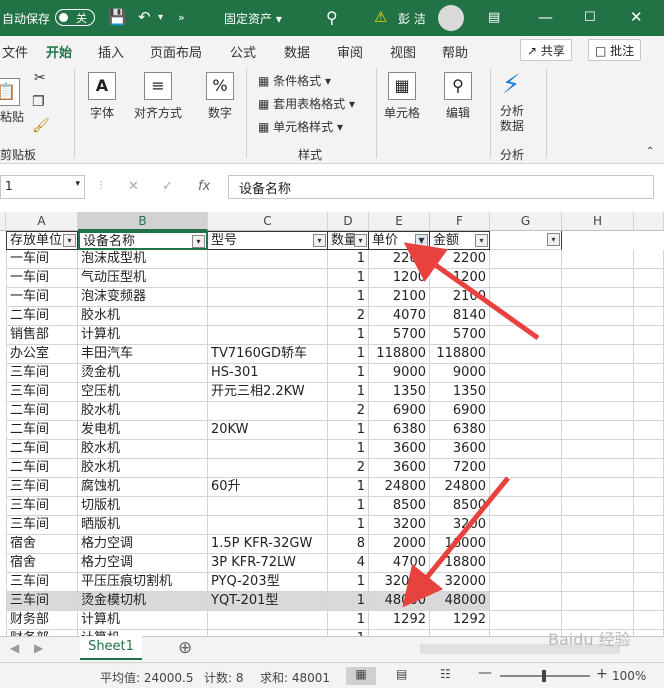 The image size is (664, 688). Describe the element at coordinates (75, 17) in the screenshot. I see `autosave-toggle: 关` at that location.